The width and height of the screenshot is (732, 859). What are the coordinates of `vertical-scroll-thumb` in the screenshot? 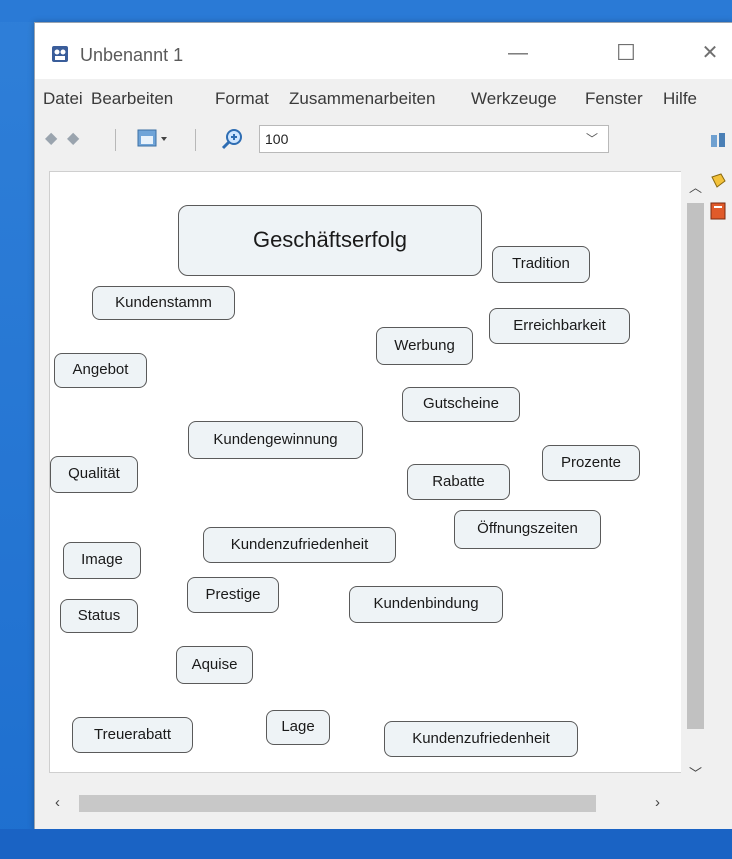 It's located at (695, 466).